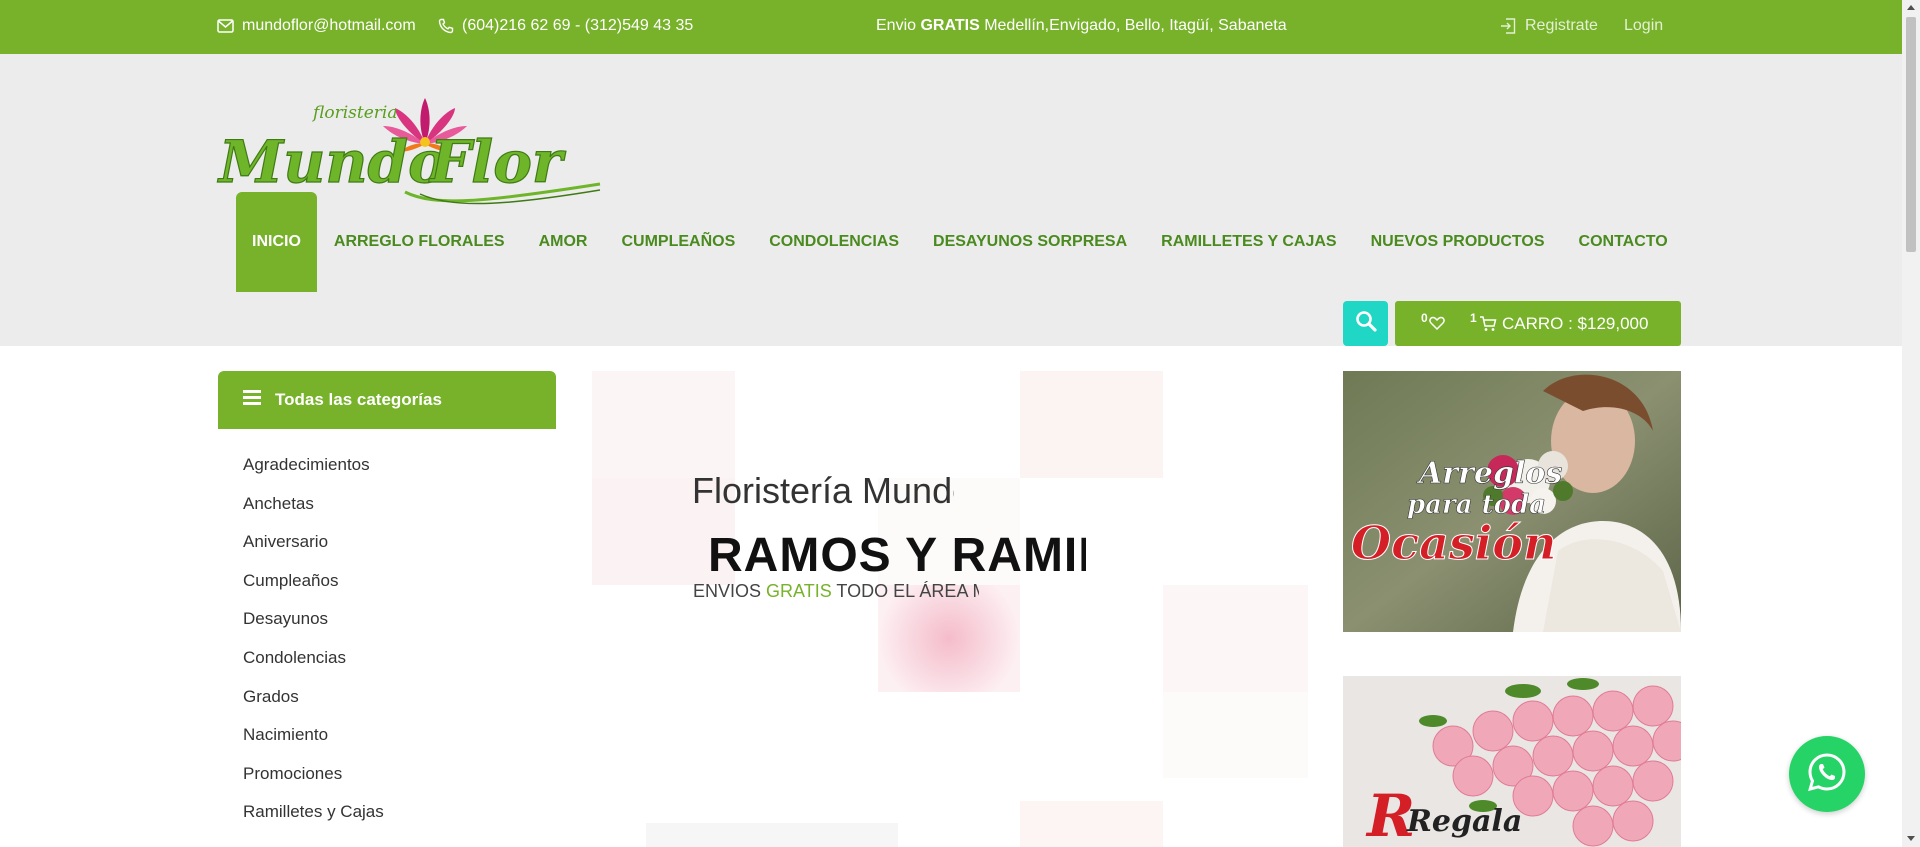 Image resolution: width=1920 pixels, height=847 pixels. I want to click on banner-arreglos: Arreglos para toda Ocasión, so click(1512, 501).